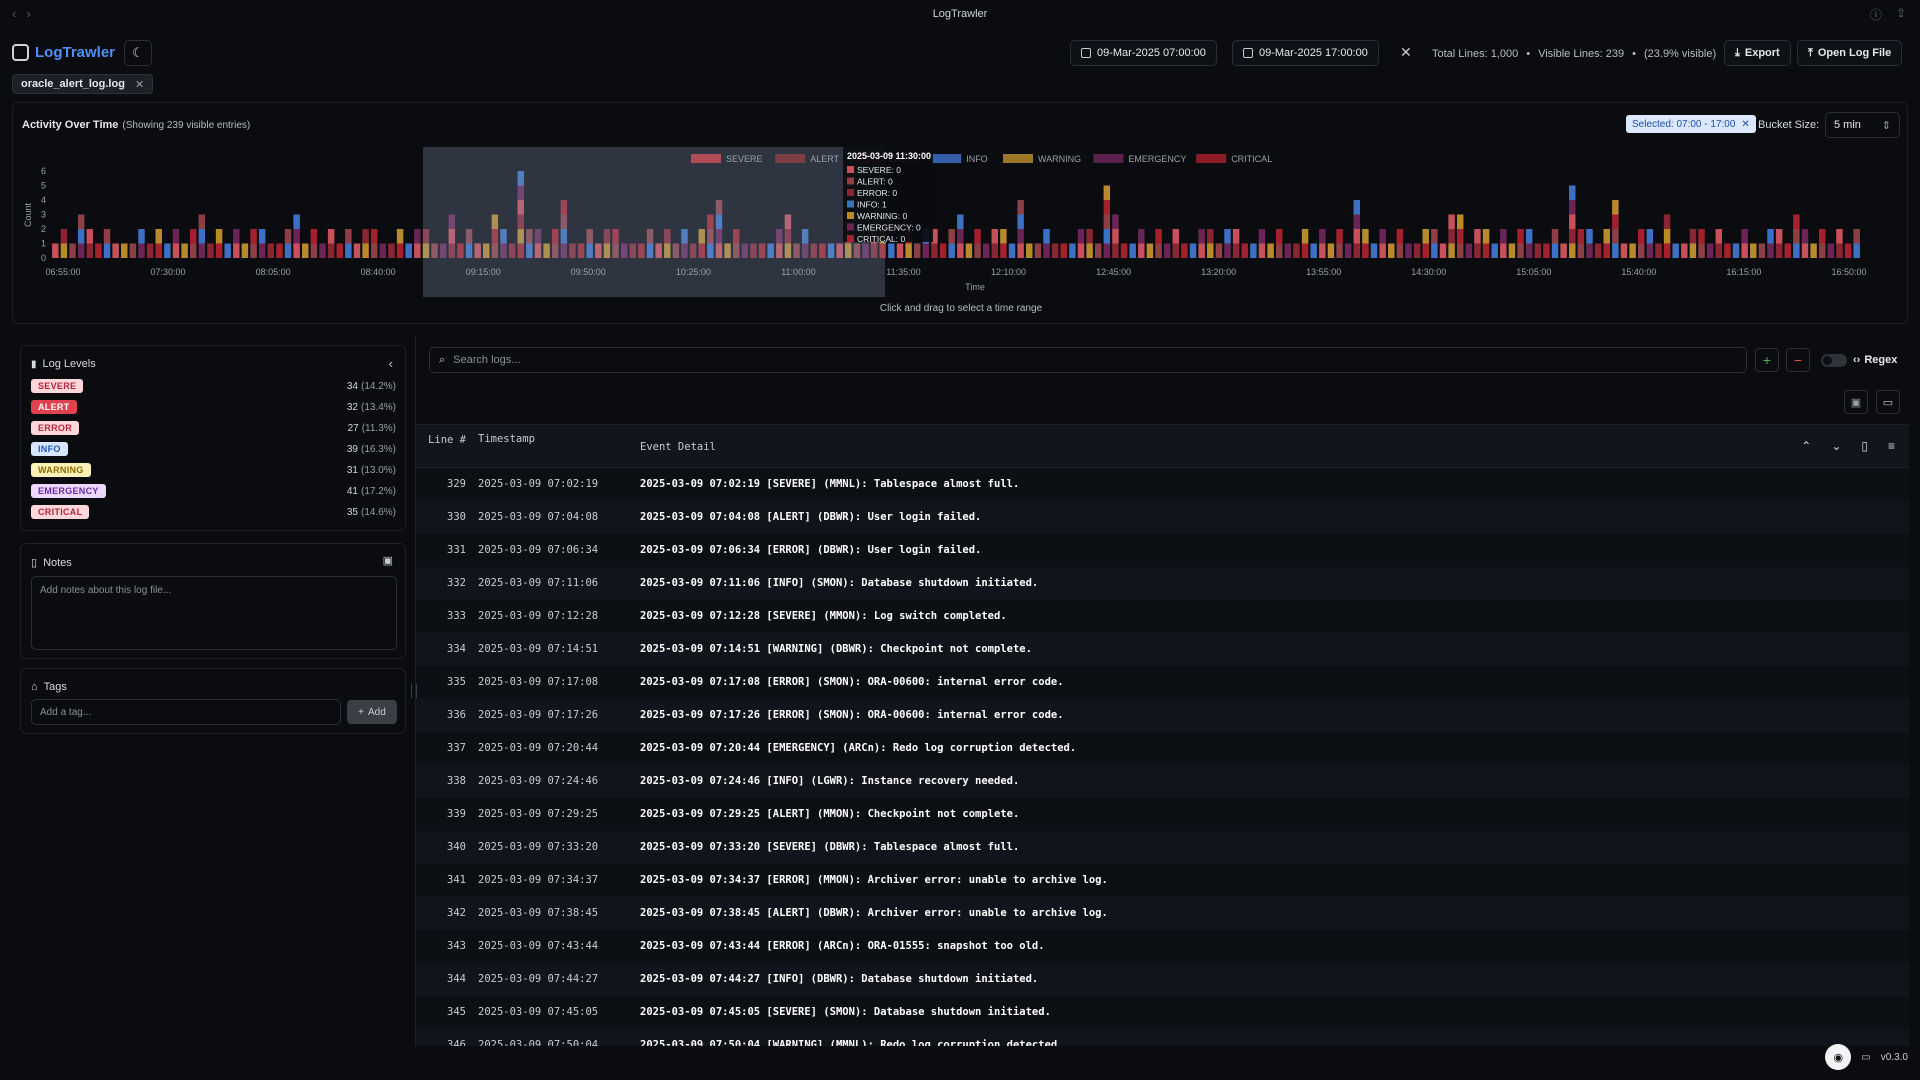 This screenshot has height=1080, width=1920. I want to click on line-number-cell: 333, so click(456, 616).